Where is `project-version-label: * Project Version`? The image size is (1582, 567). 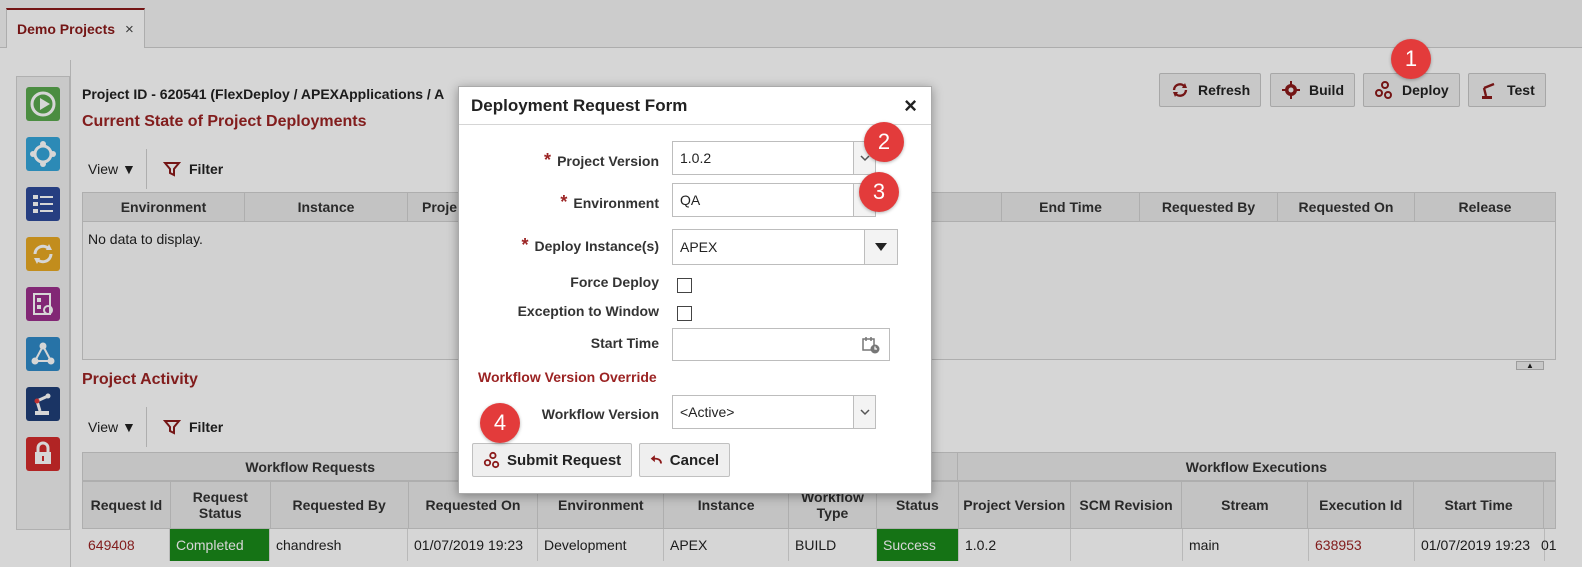
project-version-label: * Project Version is located at coordinates (601, 160).